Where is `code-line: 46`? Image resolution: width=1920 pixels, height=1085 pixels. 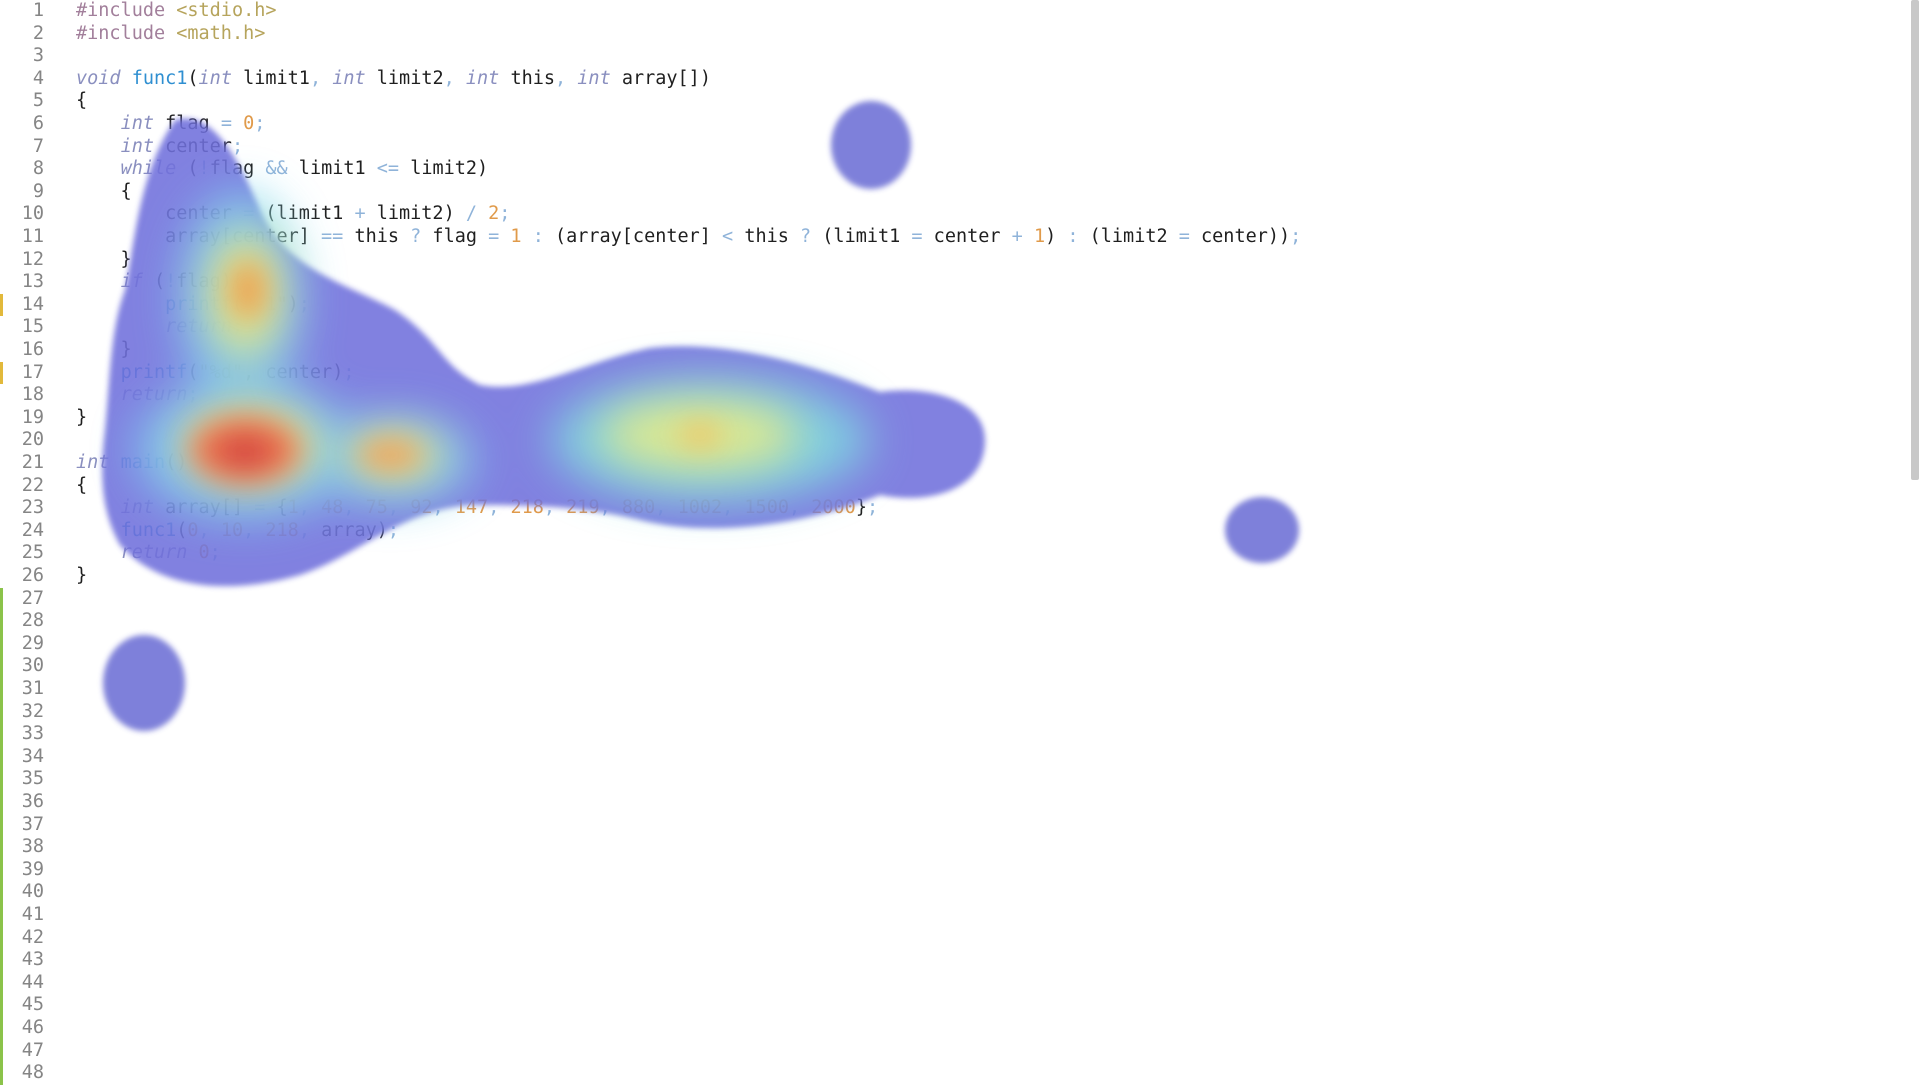 code-line: 46 is located at coordinates (945, 1028).